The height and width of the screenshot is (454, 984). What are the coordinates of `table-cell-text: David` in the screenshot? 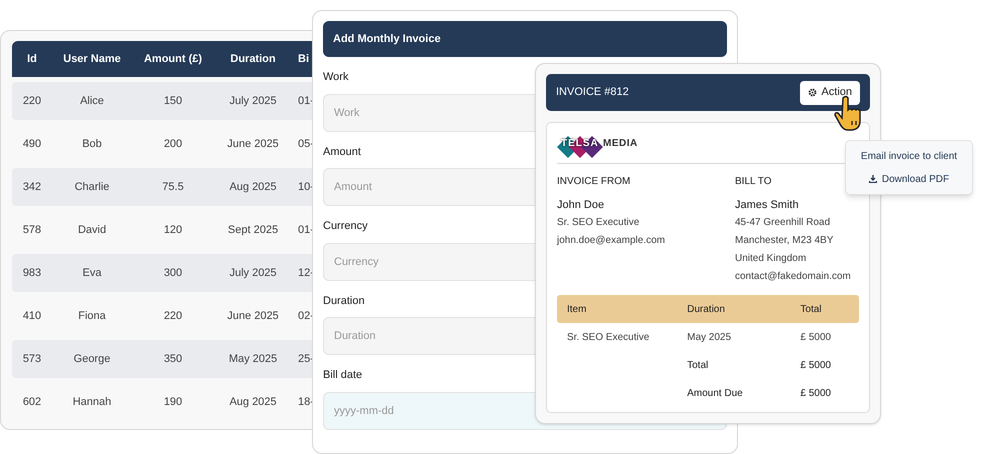 It's located at (92, 230).